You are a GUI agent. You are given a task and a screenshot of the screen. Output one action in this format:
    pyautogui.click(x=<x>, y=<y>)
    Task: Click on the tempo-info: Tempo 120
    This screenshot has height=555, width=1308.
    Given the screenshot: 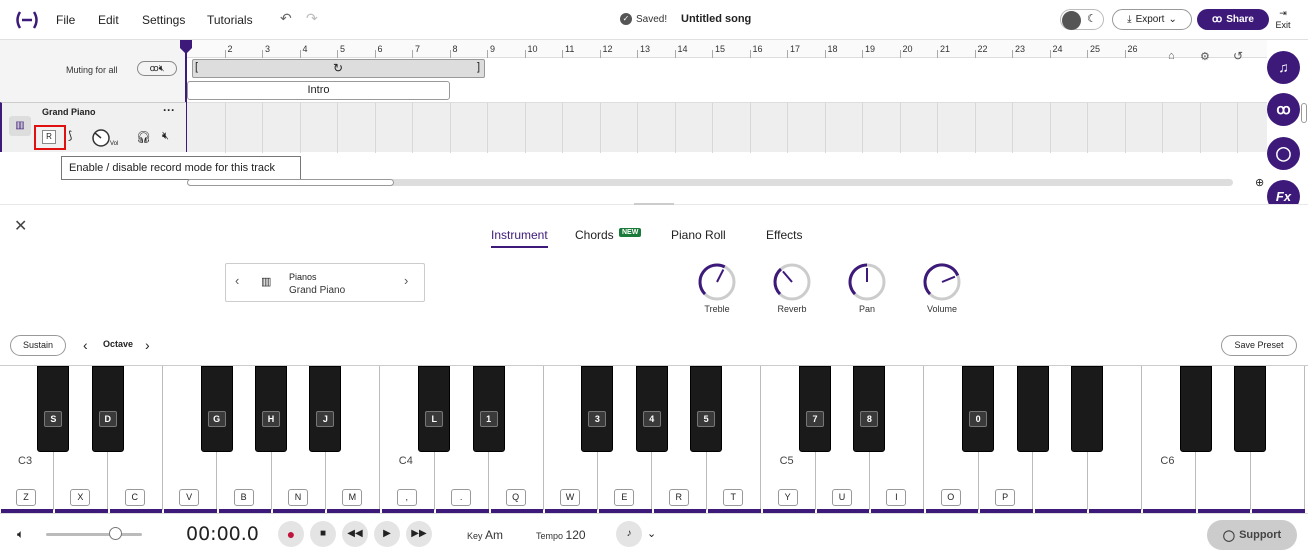 What is the action you would take?
    pyautogui.click(x=561, y=535)
    